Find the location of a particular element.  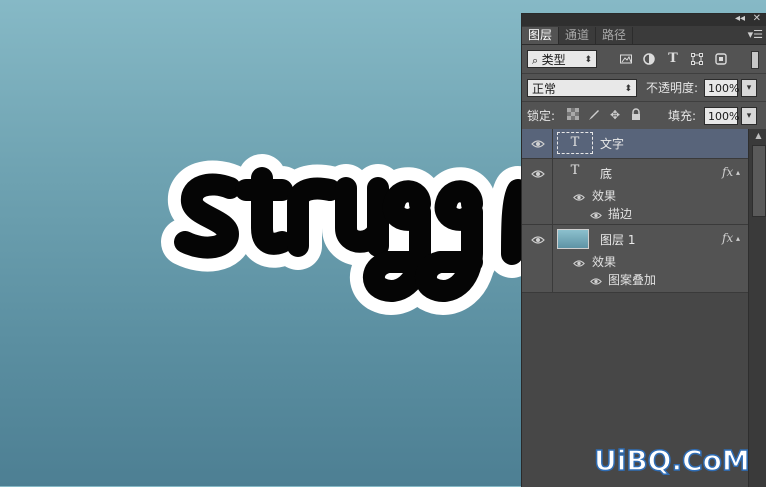

opacity-label: 不透明度: is located at coordinates (672, 88).